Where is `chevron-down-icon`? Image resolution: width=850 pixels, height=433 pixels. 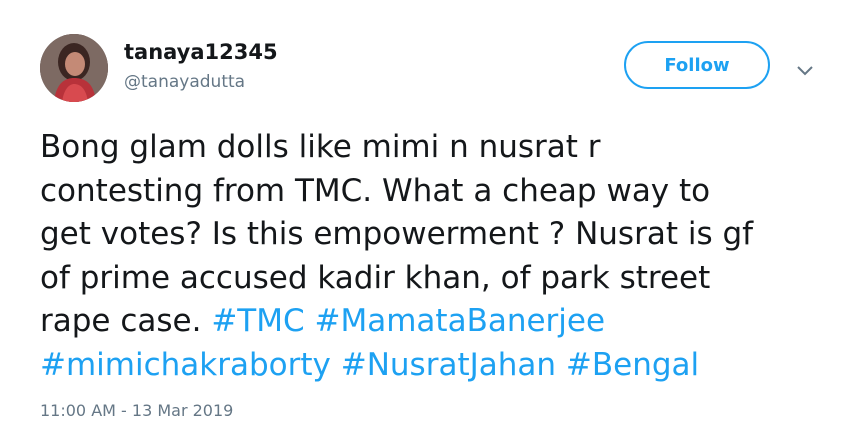
chevron-down-icon is located at coordinates (805, 69).